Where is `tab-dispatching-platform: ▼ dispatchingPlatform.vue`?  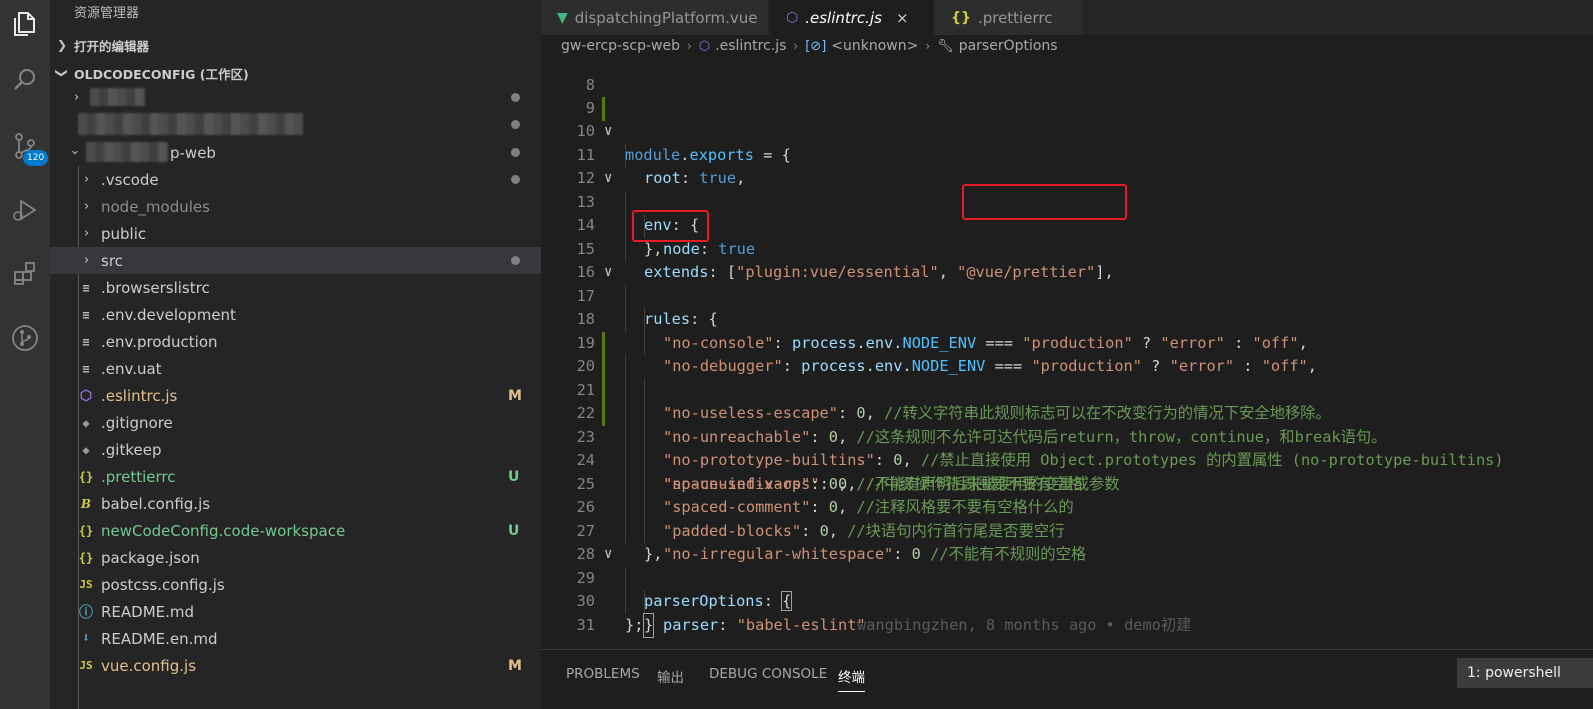 tab-dispatching-platform: ▼ dispatchingPlatform.vue is located at coordinates (655, 17).